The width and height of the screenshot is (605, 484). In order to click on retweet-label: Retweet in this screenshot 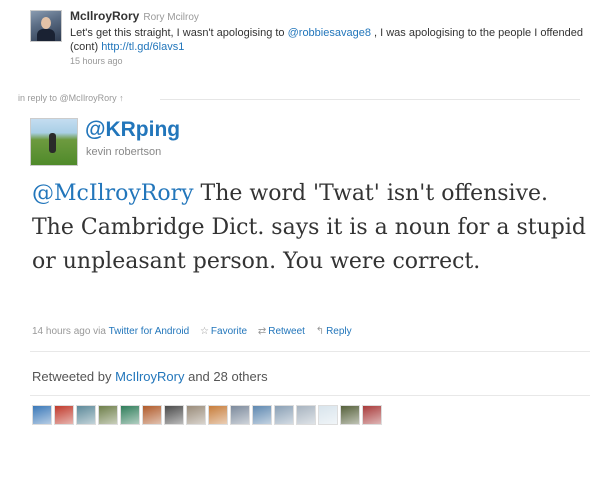, I will do `click(286, 331)`.